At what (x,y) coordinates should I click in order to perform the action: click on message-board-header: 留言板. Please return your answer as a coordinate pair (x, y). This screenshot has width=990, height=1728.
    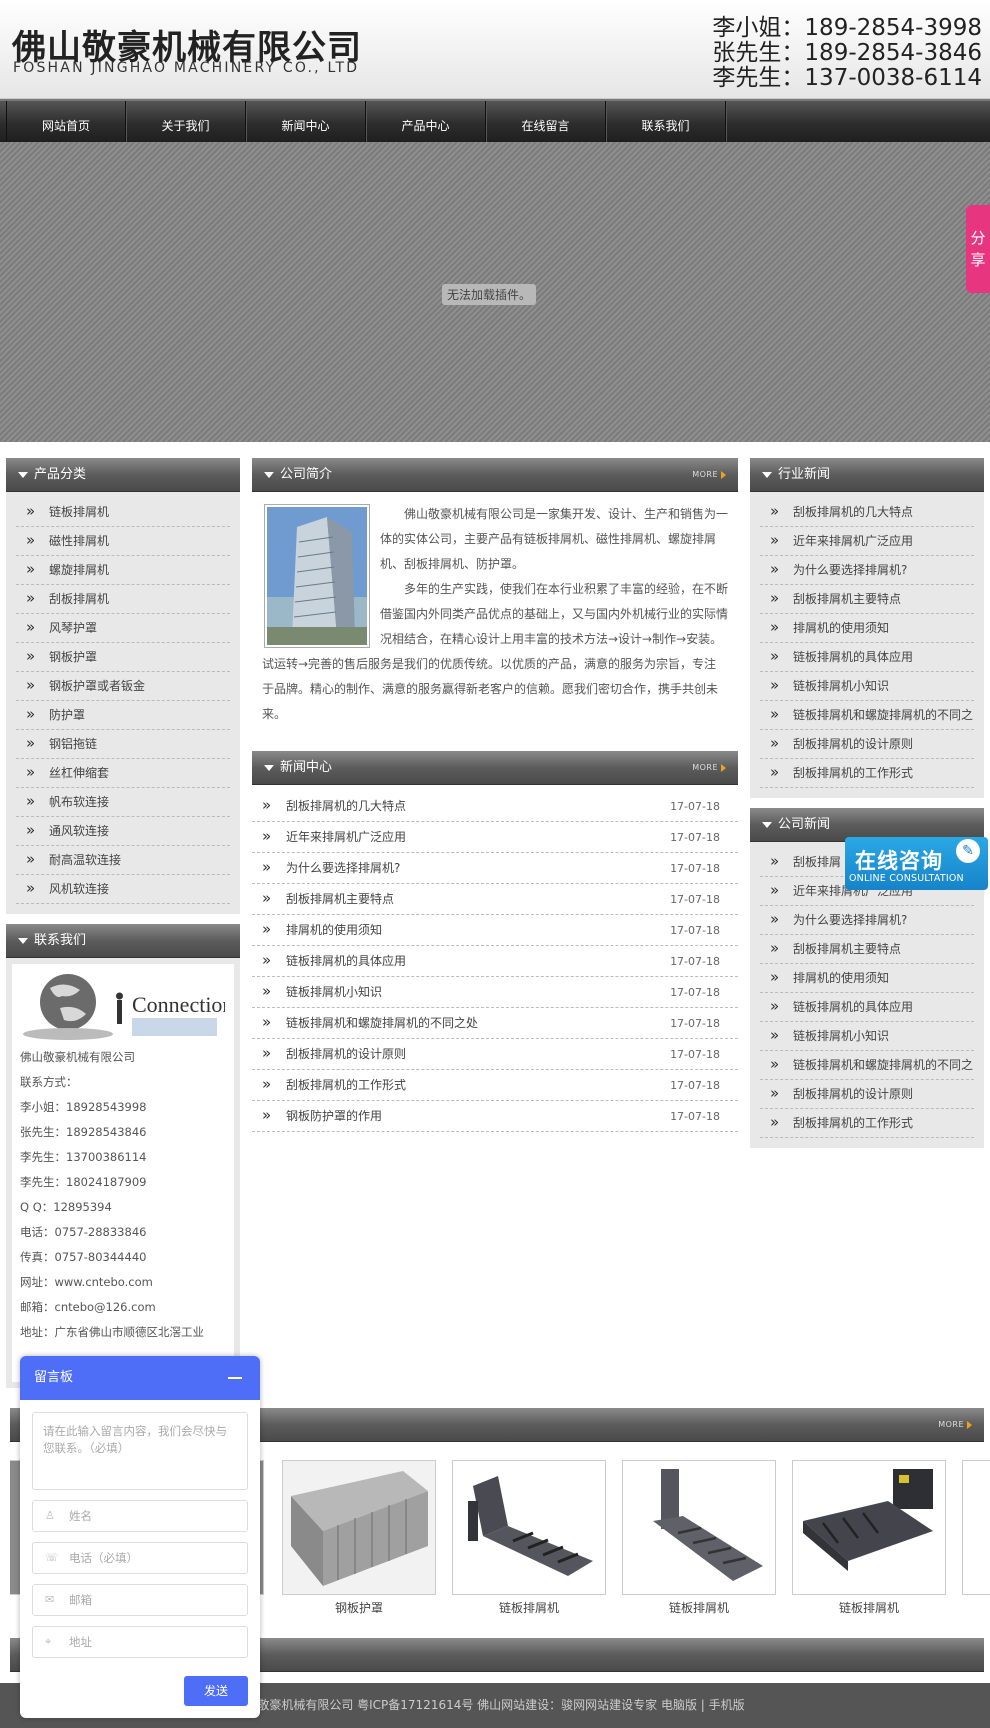
    Looking at the image, I should click on (140, 1378).